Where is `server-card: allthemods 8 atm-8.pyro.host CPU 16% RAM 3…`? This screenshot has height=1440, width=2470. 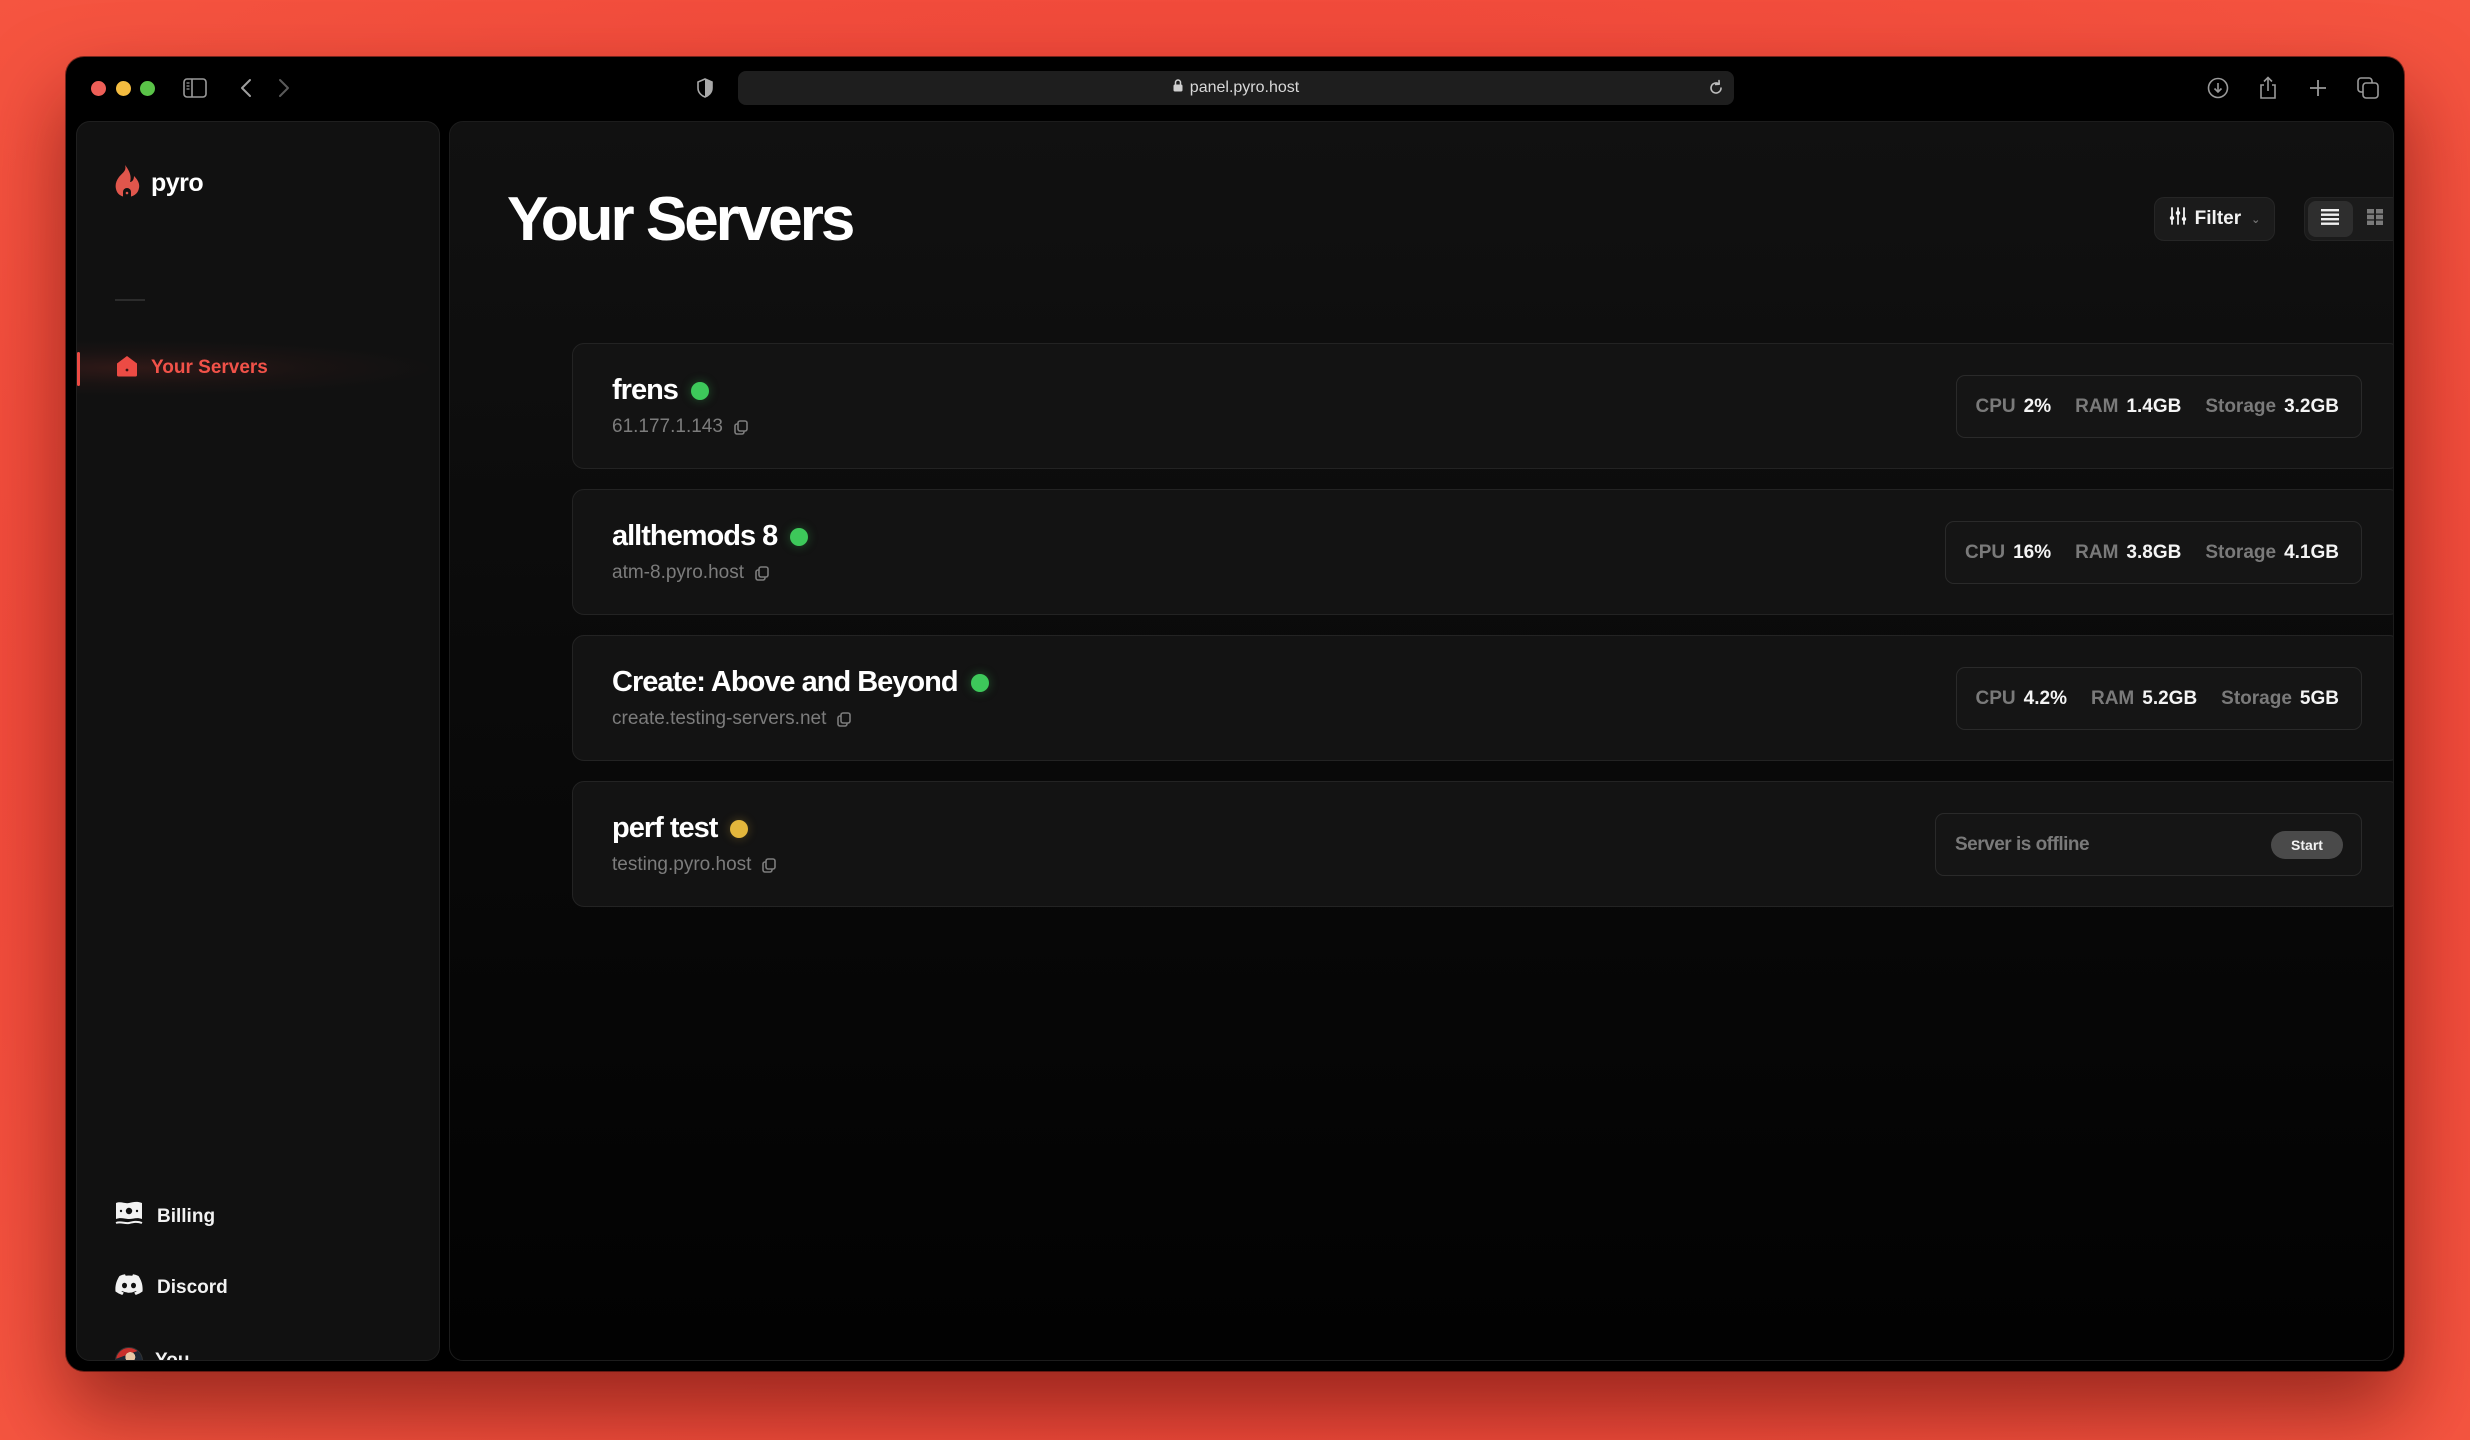
server-card: allthemods 8 atm-8.pyro.host CPU 16% RAM 3… is located at coordinates (1482, 552).